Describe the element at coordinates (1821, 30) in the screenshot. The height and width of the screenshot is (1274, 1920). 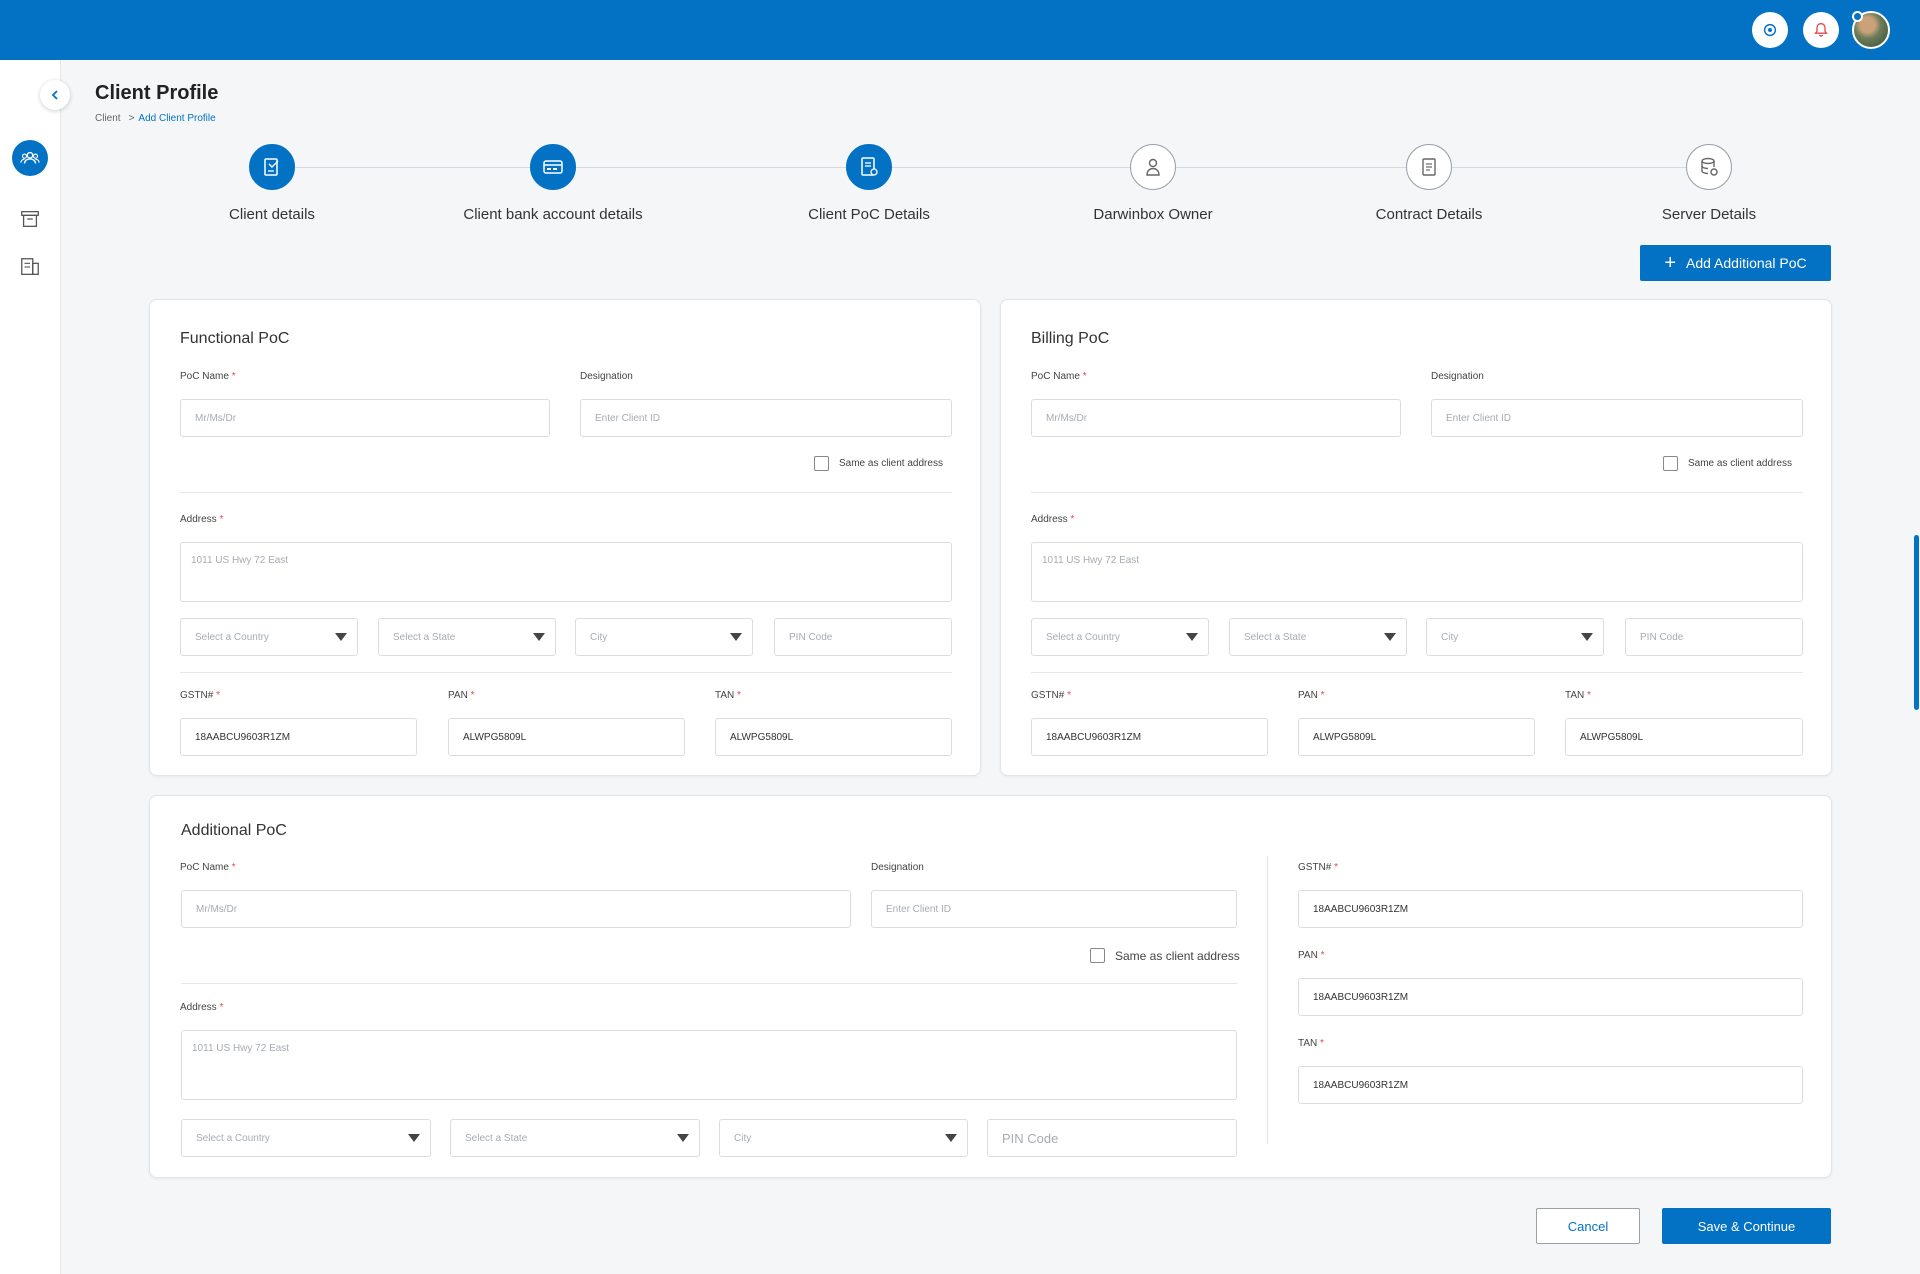
I see `notification-icon` at that location.